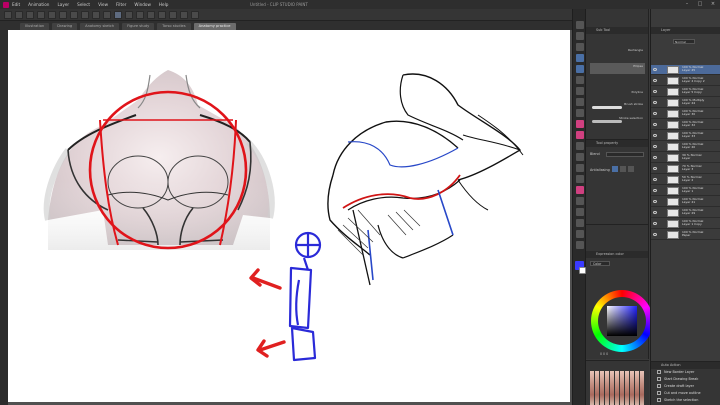 The image size is (720, 405). Describe the element at coordinates (8, 14) in the screenshot. I see `new-file-icon` at that location.